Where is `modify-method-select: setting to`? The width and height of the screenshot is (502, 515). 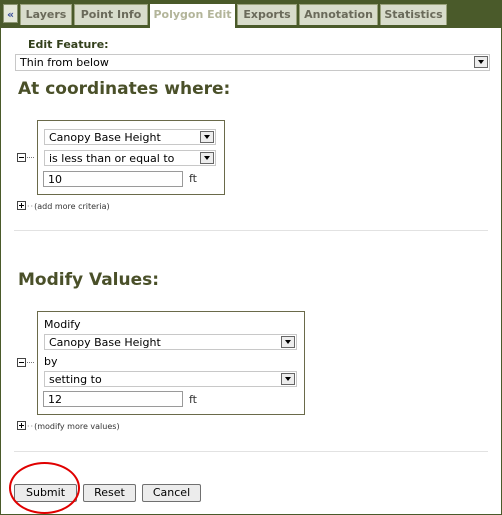
modify-method-select: setting to is located at coordinates (170, 379).